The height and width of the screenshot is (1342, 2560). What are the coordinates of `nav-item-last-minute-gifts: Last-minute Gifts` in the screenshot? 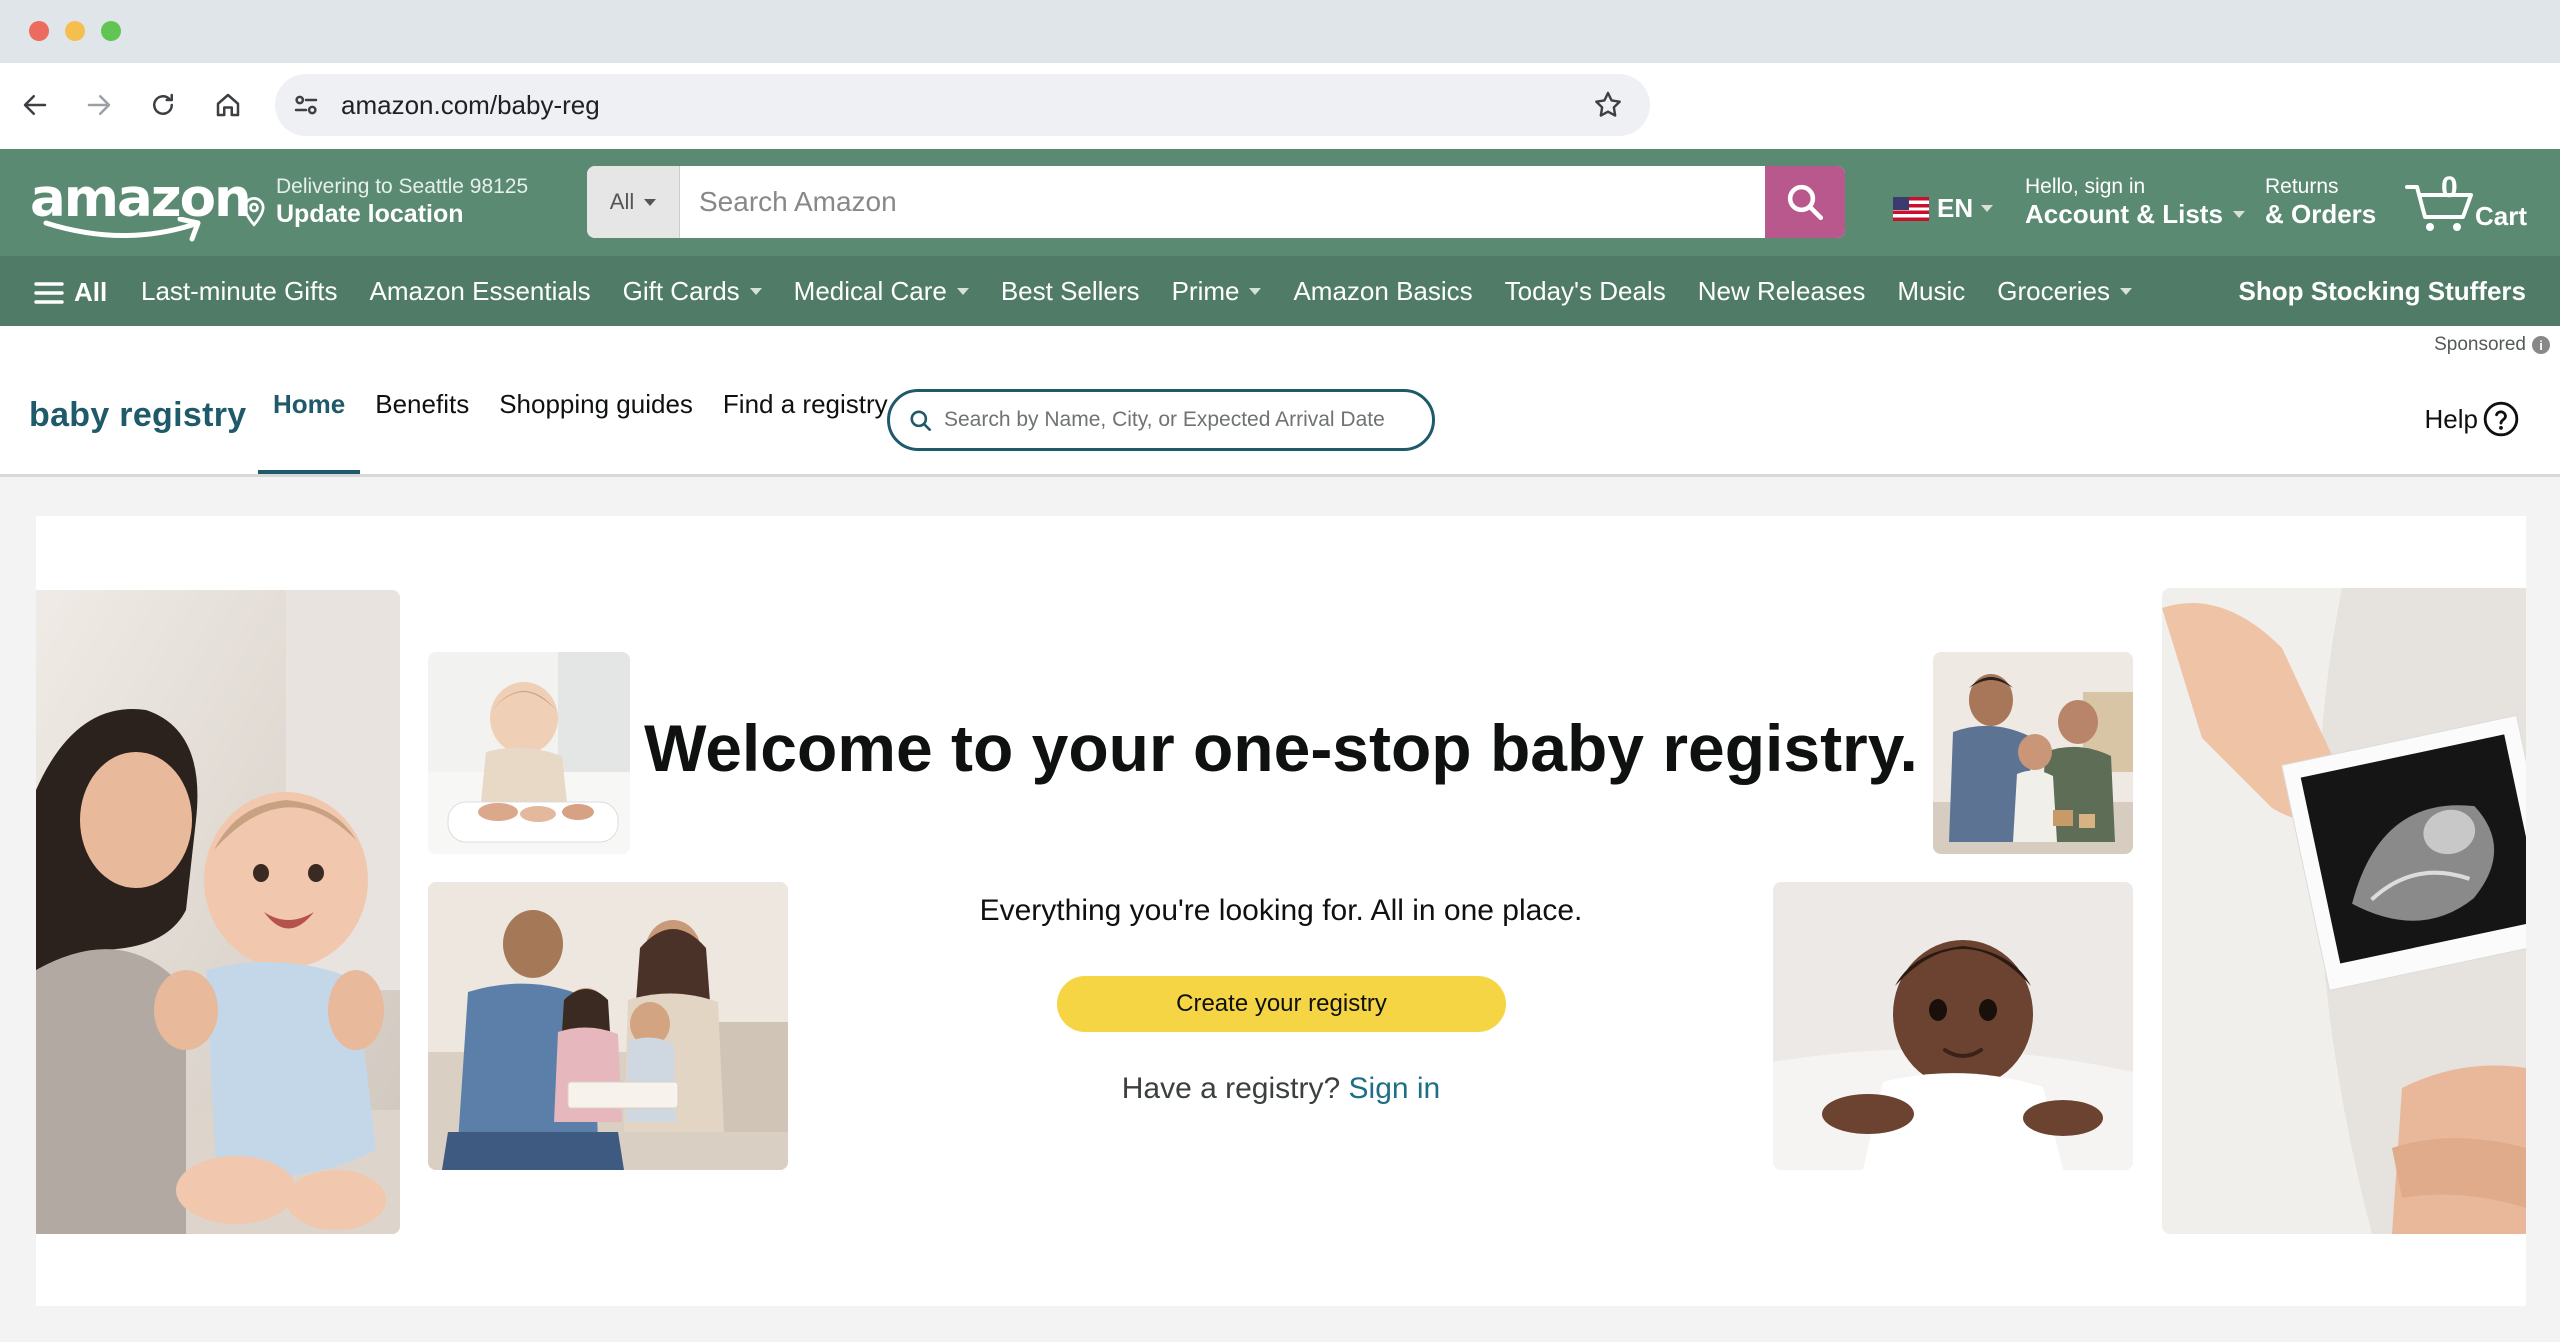 It's located at (239, 291).